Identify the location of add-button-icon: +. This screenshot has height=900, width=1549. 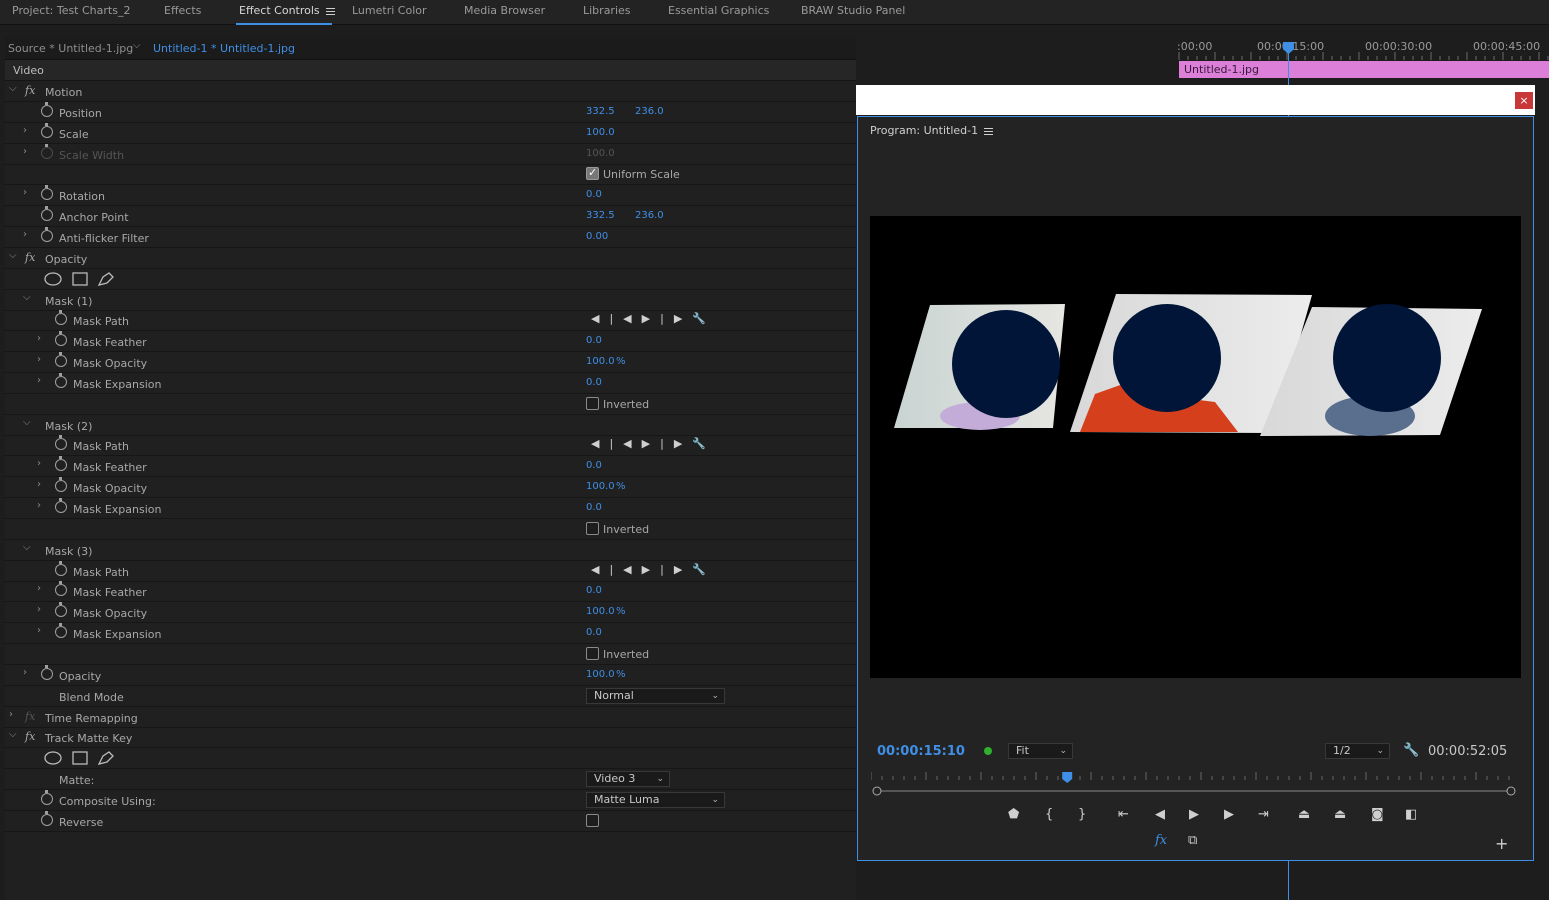
(1501, 843).